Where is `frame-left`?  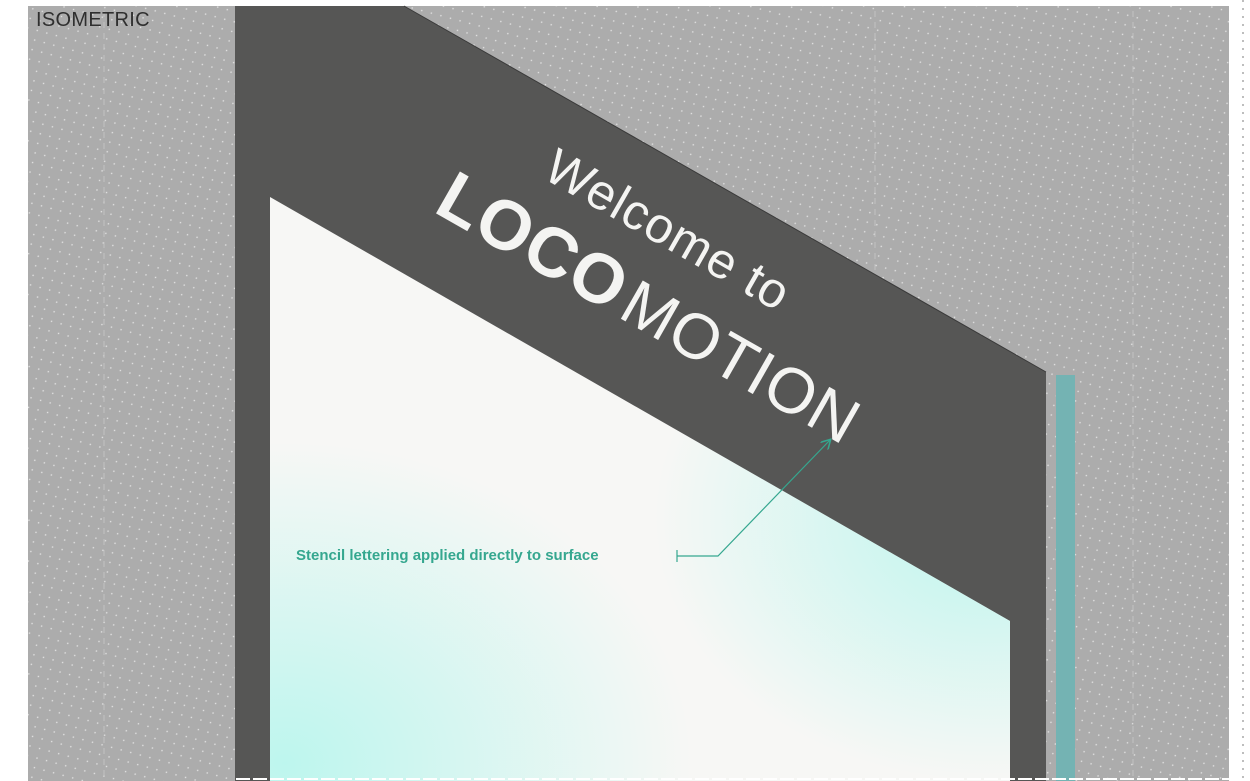 frame-left is located at coordinates (14, 390).